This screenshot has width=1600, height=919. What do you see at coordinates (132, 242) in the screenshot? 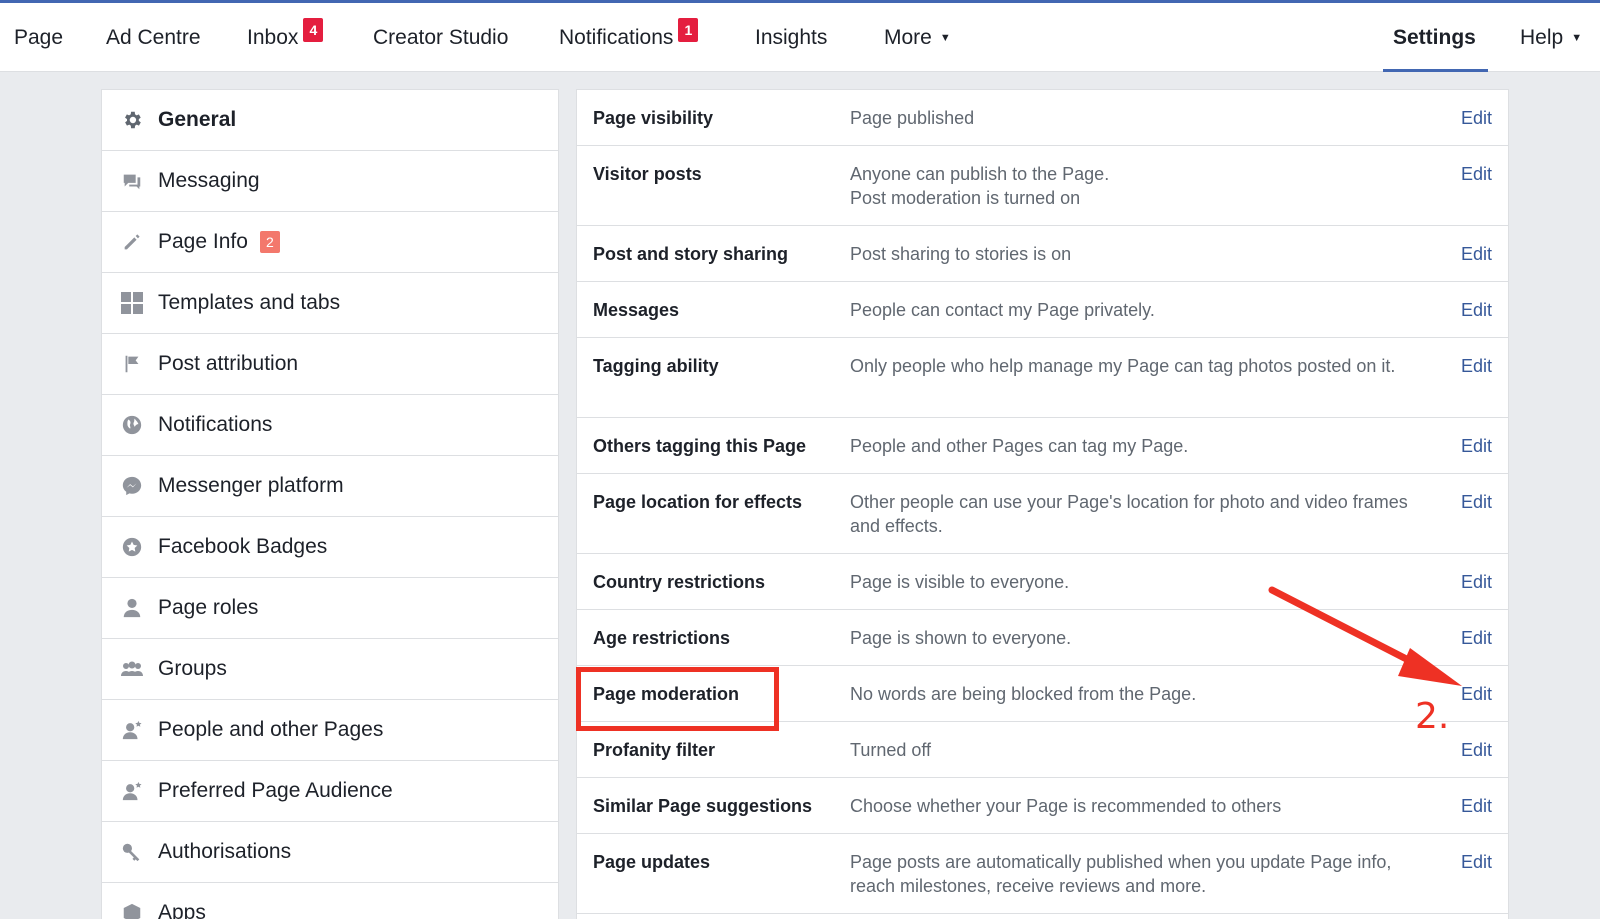
I see `pencil-icon` at bounding box center [132, 242].